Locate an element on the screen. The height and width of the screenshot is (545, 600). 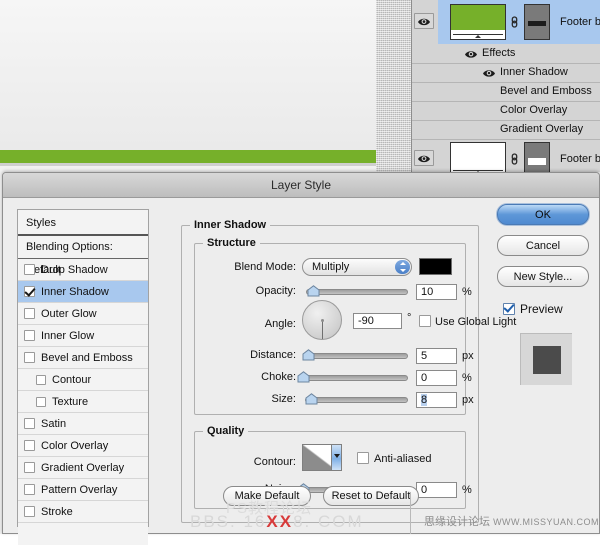
checkbox-color-overlay is located at coordinates (29, 445).